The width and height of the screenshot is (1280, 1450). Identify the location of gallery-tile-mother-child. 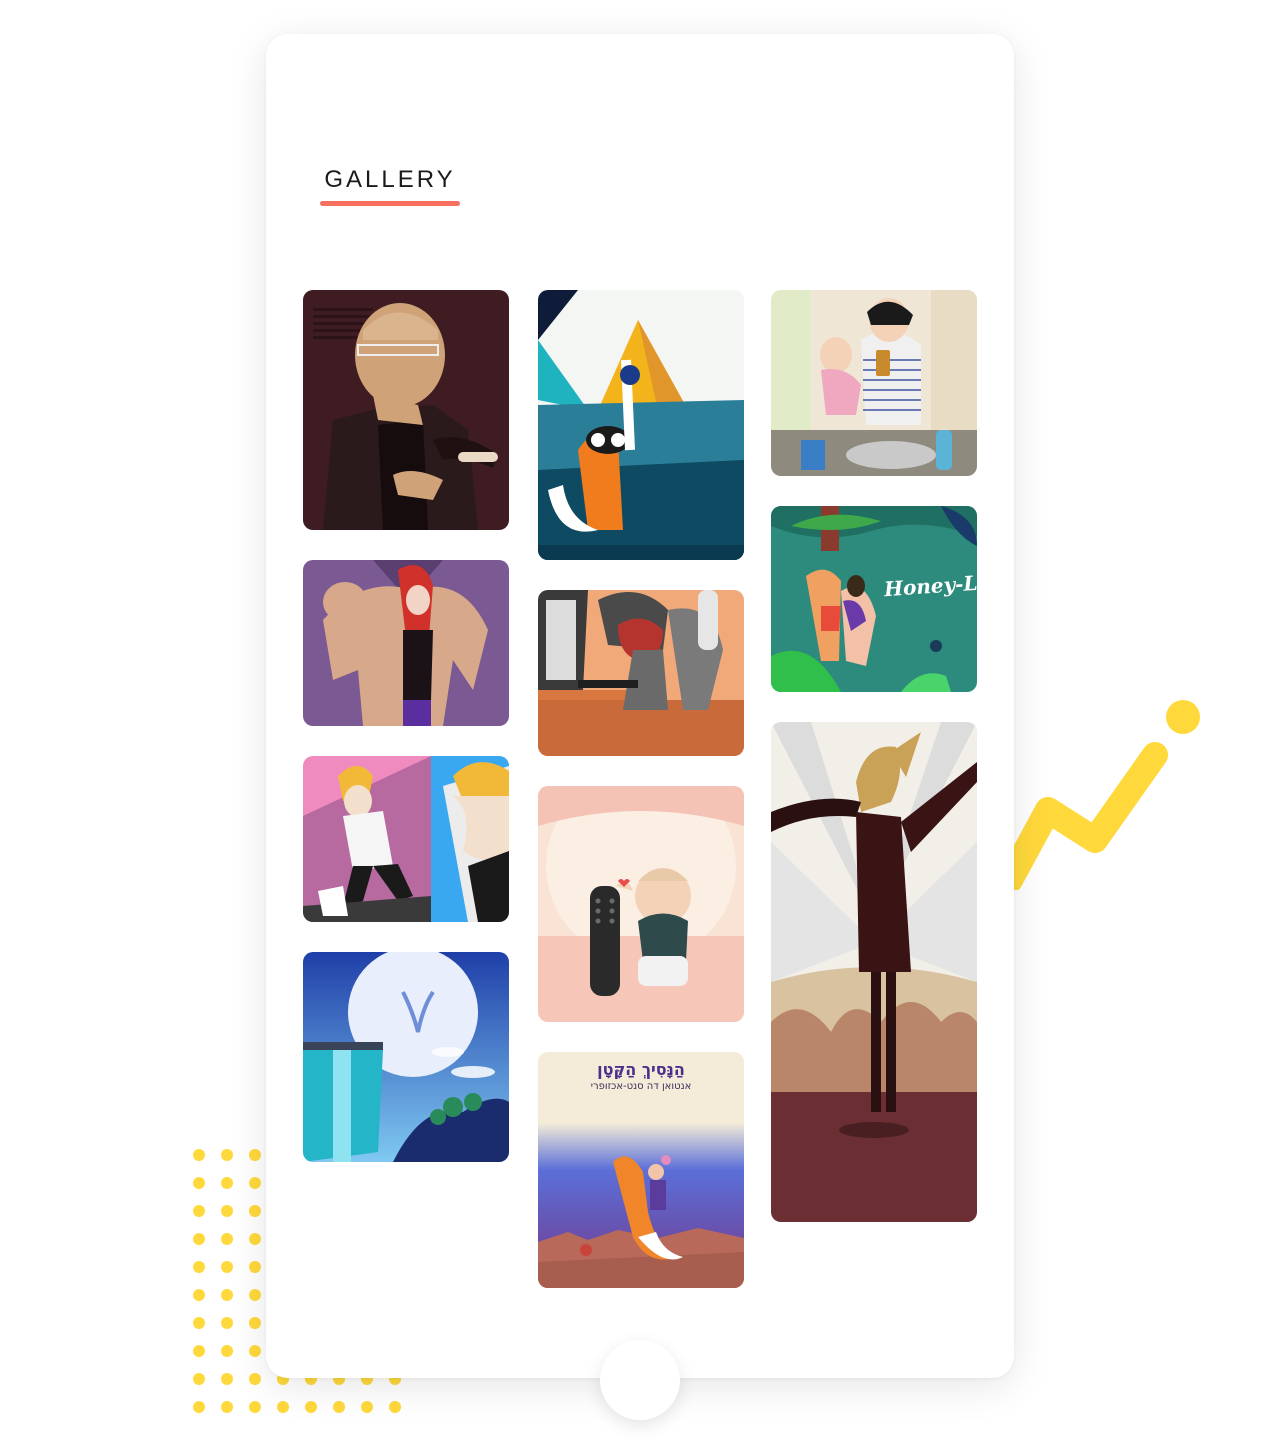
(874, 383).